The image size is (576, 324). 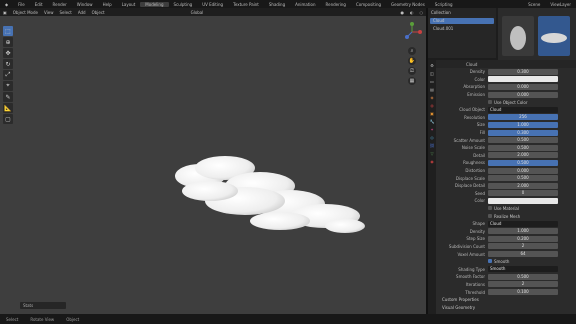 I want to click on object-tab-icon: ▣, so click(x=432, y=113).